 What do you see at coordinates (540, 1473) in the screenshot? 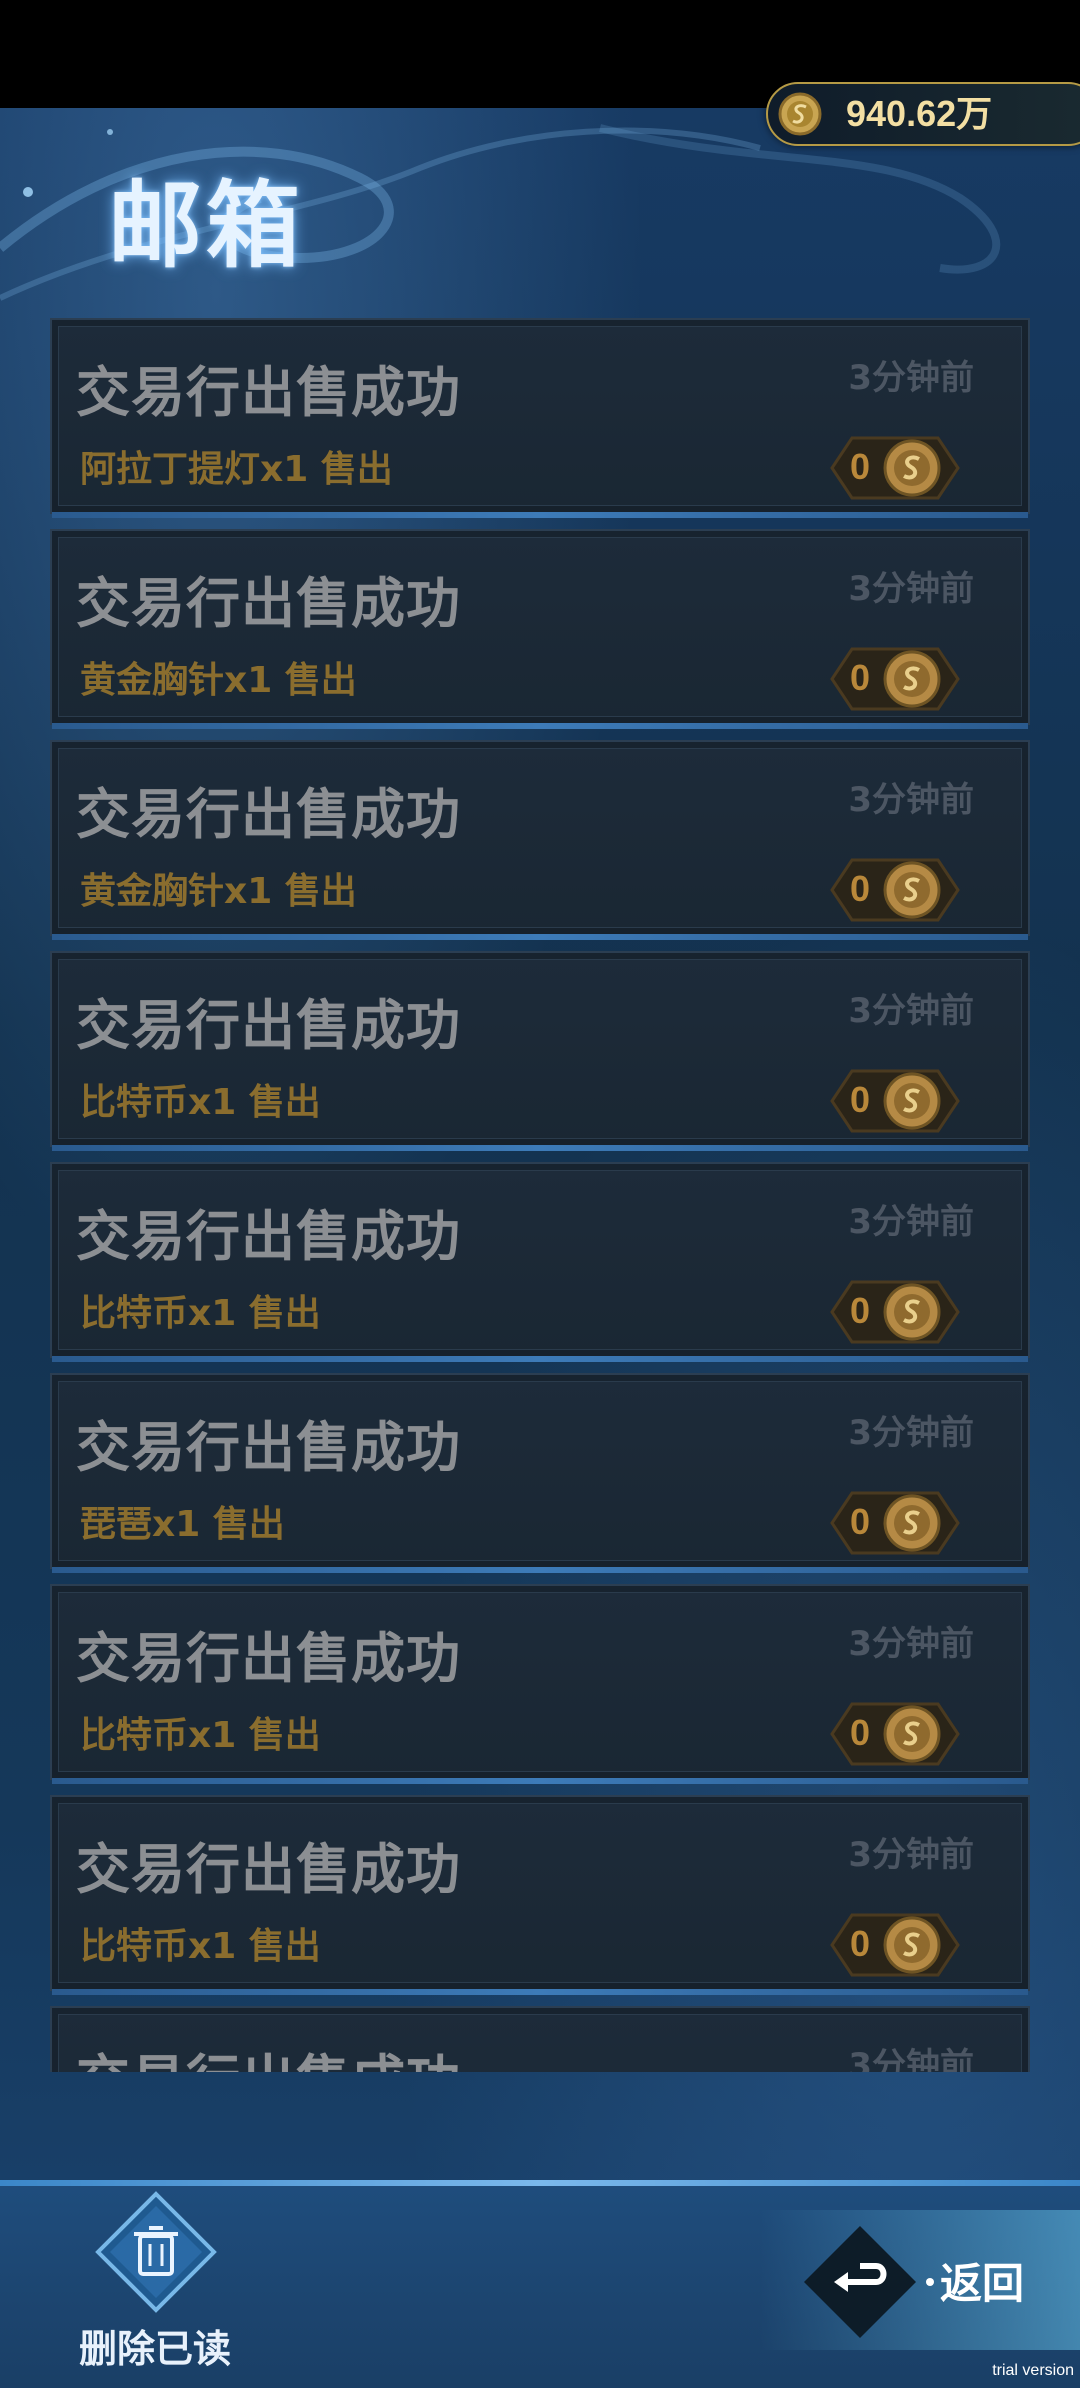
I see `mail-item: 交易行出售成功 3分钟前 琵琶x1 售出 0` at bounding box center [540, 1473].